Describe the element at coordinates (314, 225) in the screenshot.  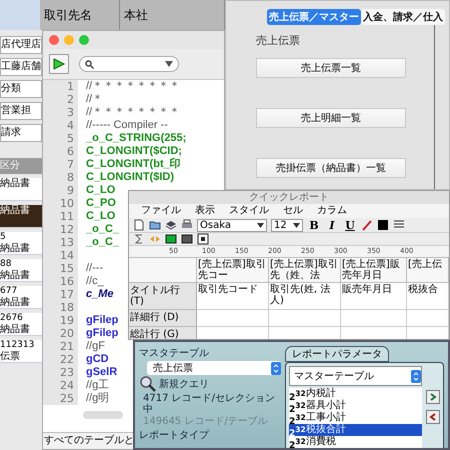
I see `style-button: B` at that location.